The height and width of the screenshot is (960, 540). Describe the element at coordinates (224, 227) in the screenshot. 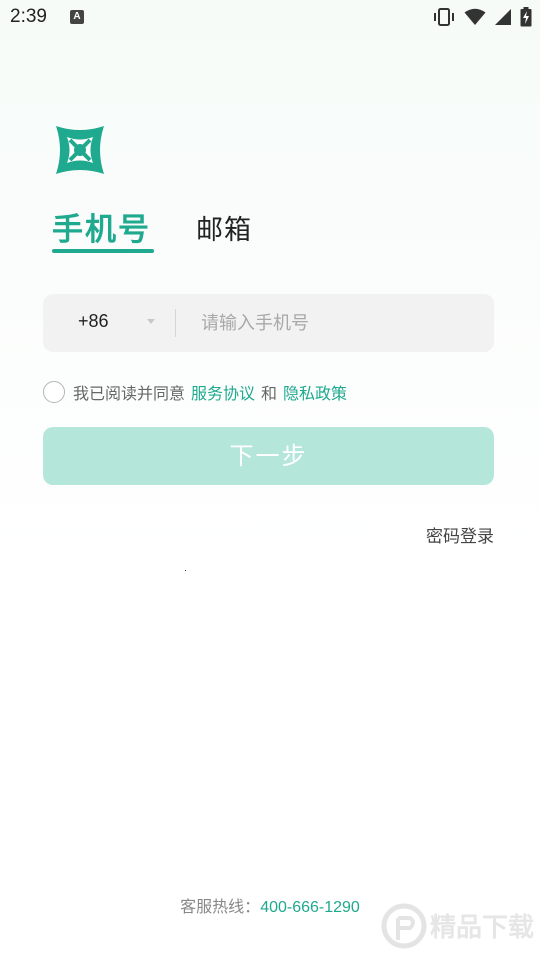

I see `tab-email: 邮箱` at that location.